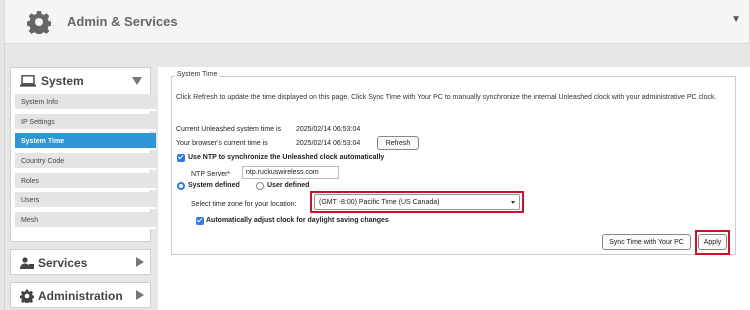  Describe the element at coordinates (85, 181) in the screenshot. I see `sidebar-item-roles: Roles` at that location.